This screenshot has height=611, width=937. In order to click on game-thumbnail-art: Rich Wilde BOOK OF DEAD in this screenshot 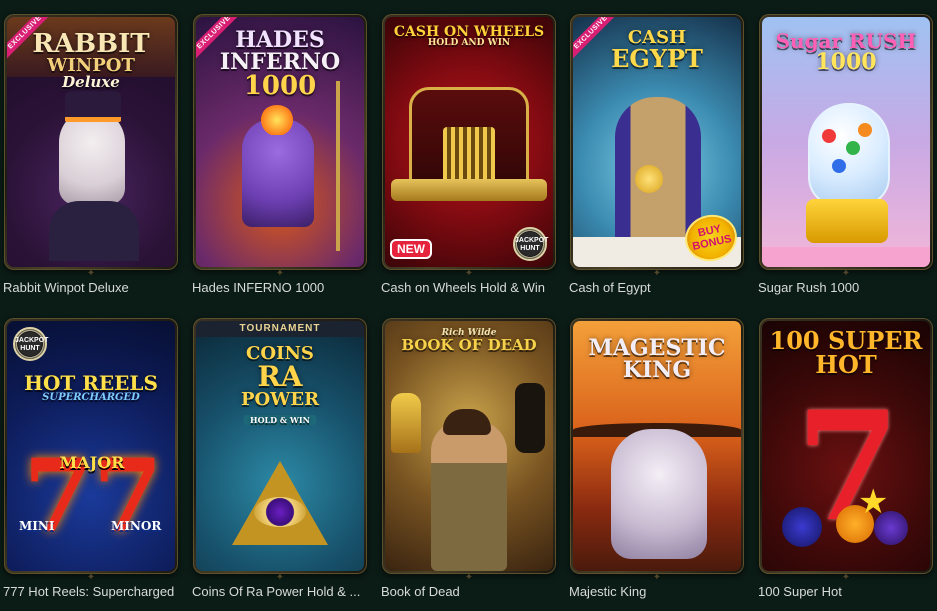, I will do `click(469, 446)`.